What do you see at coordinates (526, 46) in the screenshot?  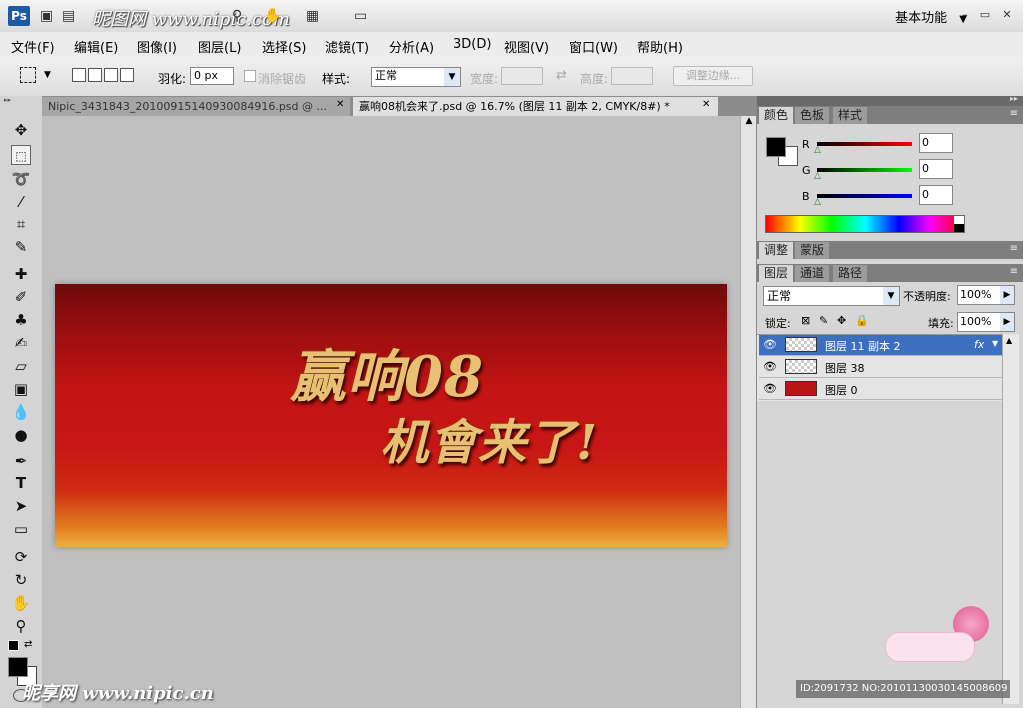 I see `menu-view: 视图(V)` at bounding box center [526, 46].